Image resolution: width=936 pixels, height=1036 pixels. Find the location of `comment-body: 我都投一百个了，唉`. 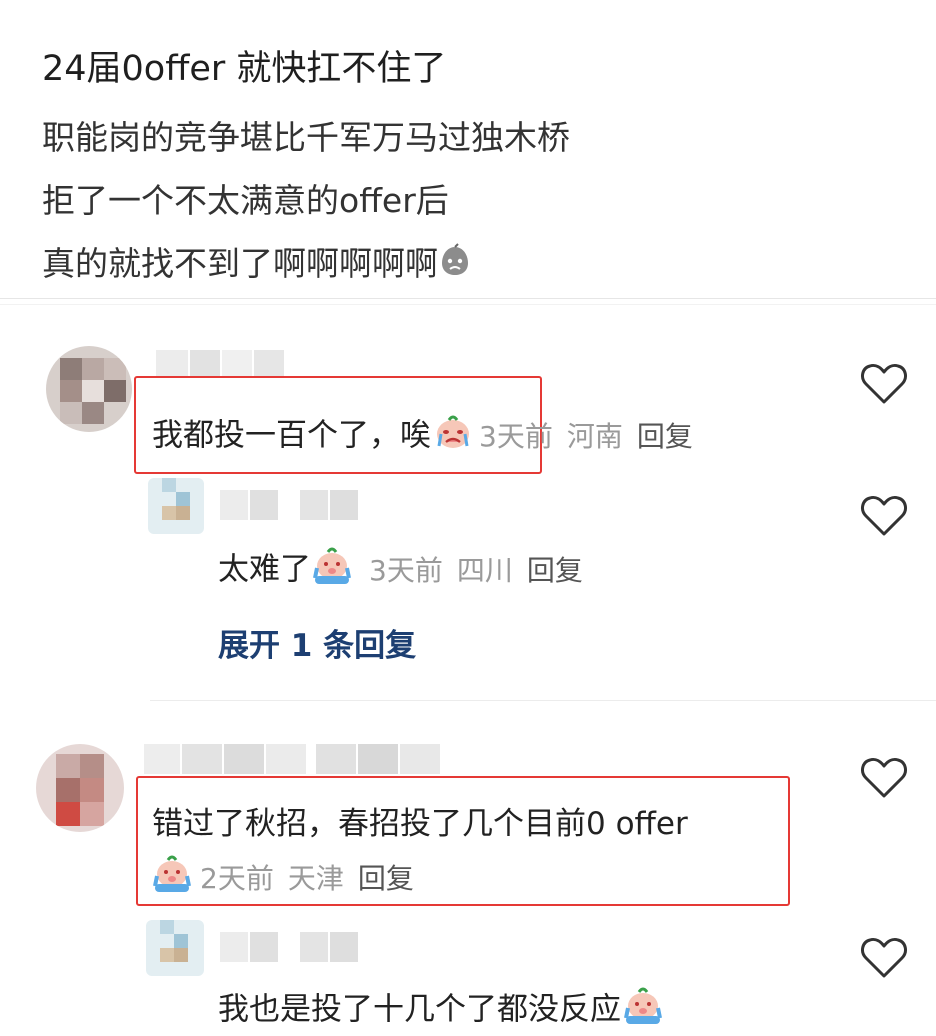

comment-body: 我都投一百个了，唉 is located at coordinates (291, 435).